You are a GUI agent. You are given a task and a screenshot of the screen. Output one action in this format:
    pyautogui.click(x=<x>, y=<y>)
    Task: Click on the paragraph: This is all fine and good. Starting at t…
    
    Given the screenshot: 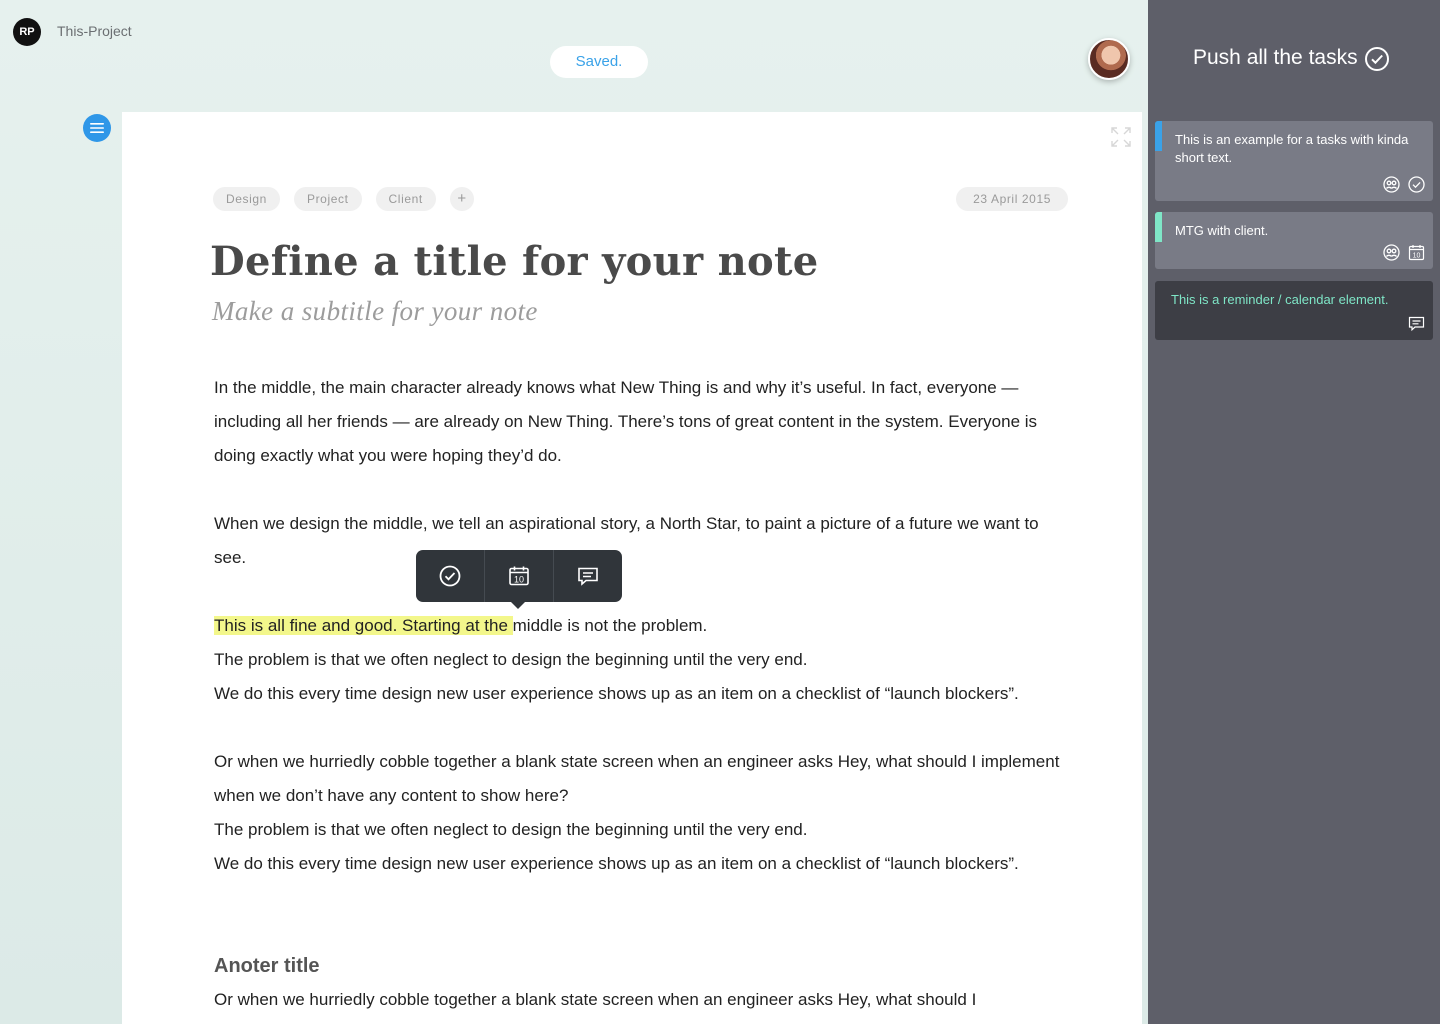 What is the action you would take?
    pyautogui.click(x=644, y=626)
    